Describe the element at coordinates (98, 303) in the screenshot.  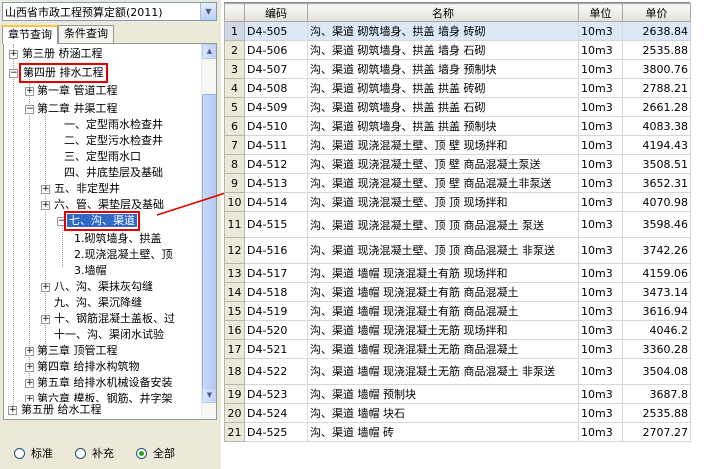
I see `tree-node-item9: 九、沟、渠沉降缝` at that location.